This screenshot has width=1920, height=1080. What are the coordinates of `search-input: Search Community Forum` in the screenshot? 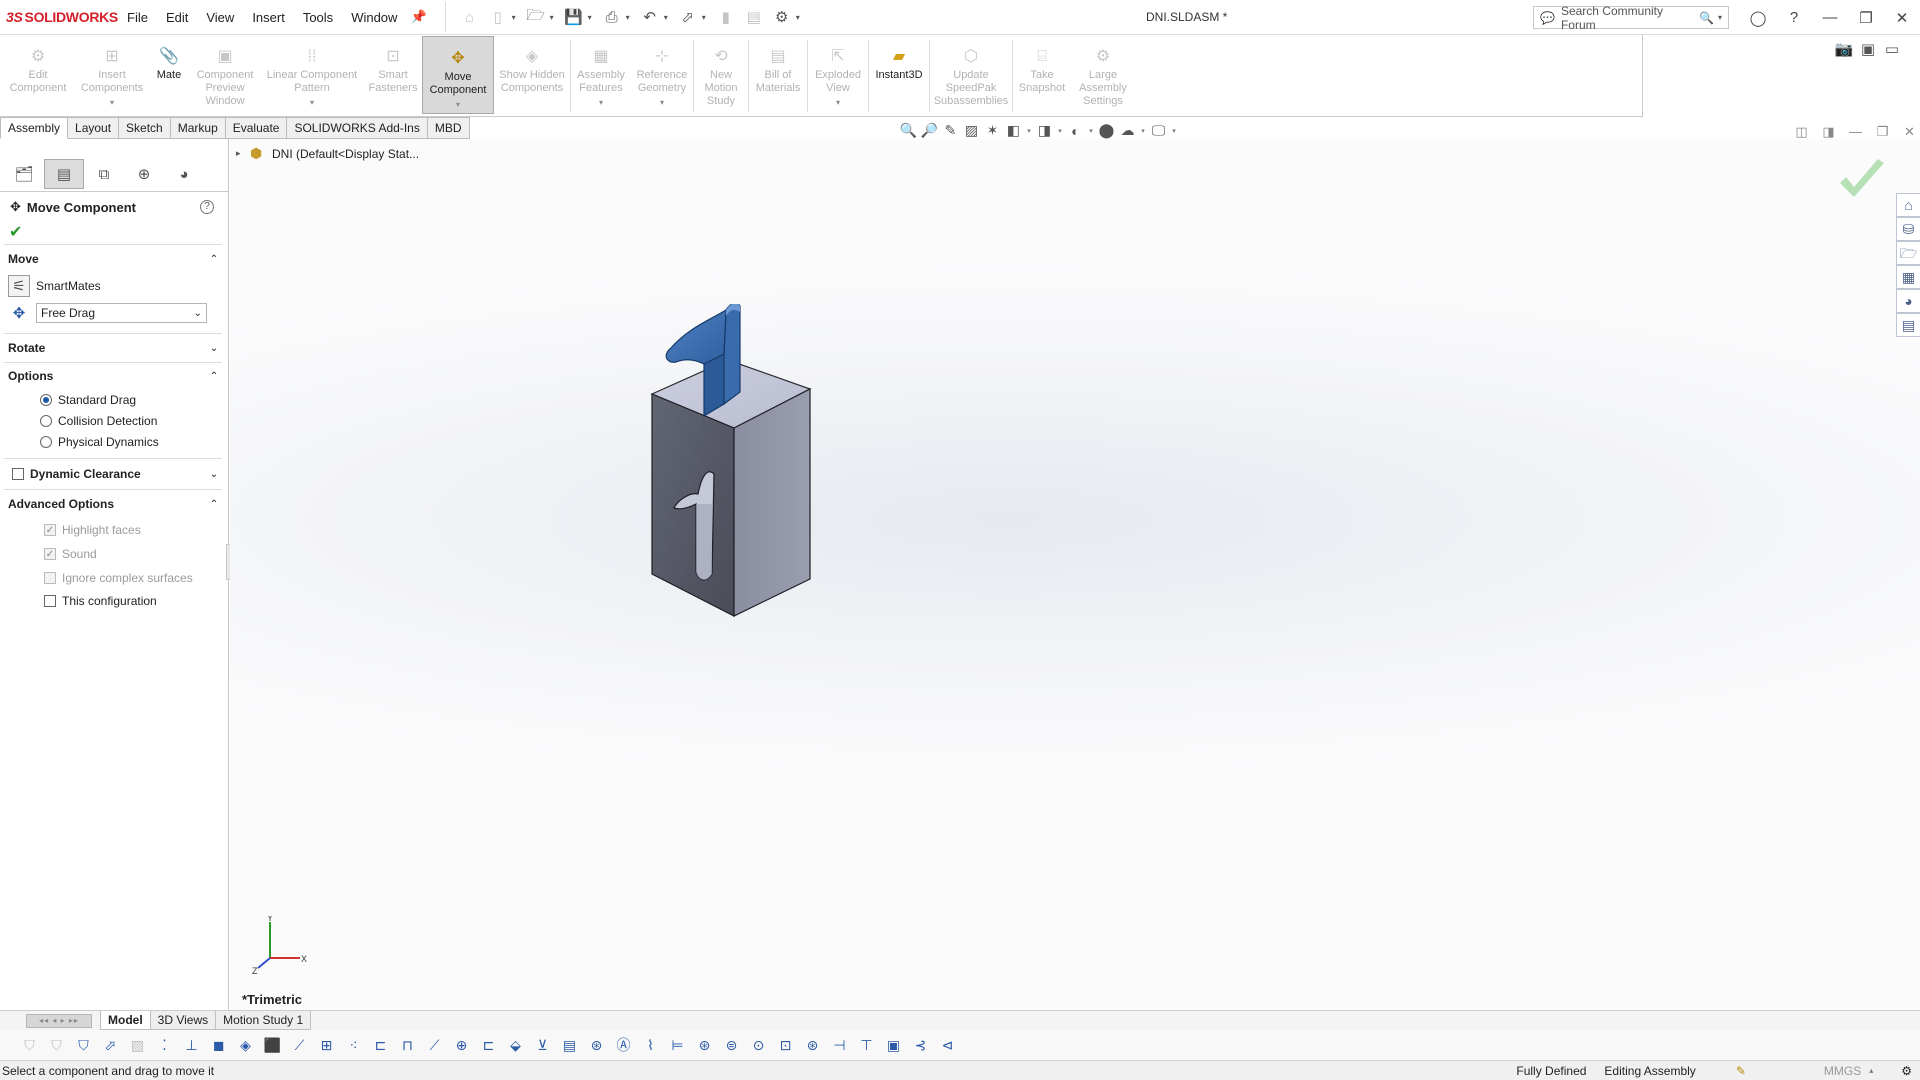 It's located at (1630, 18).